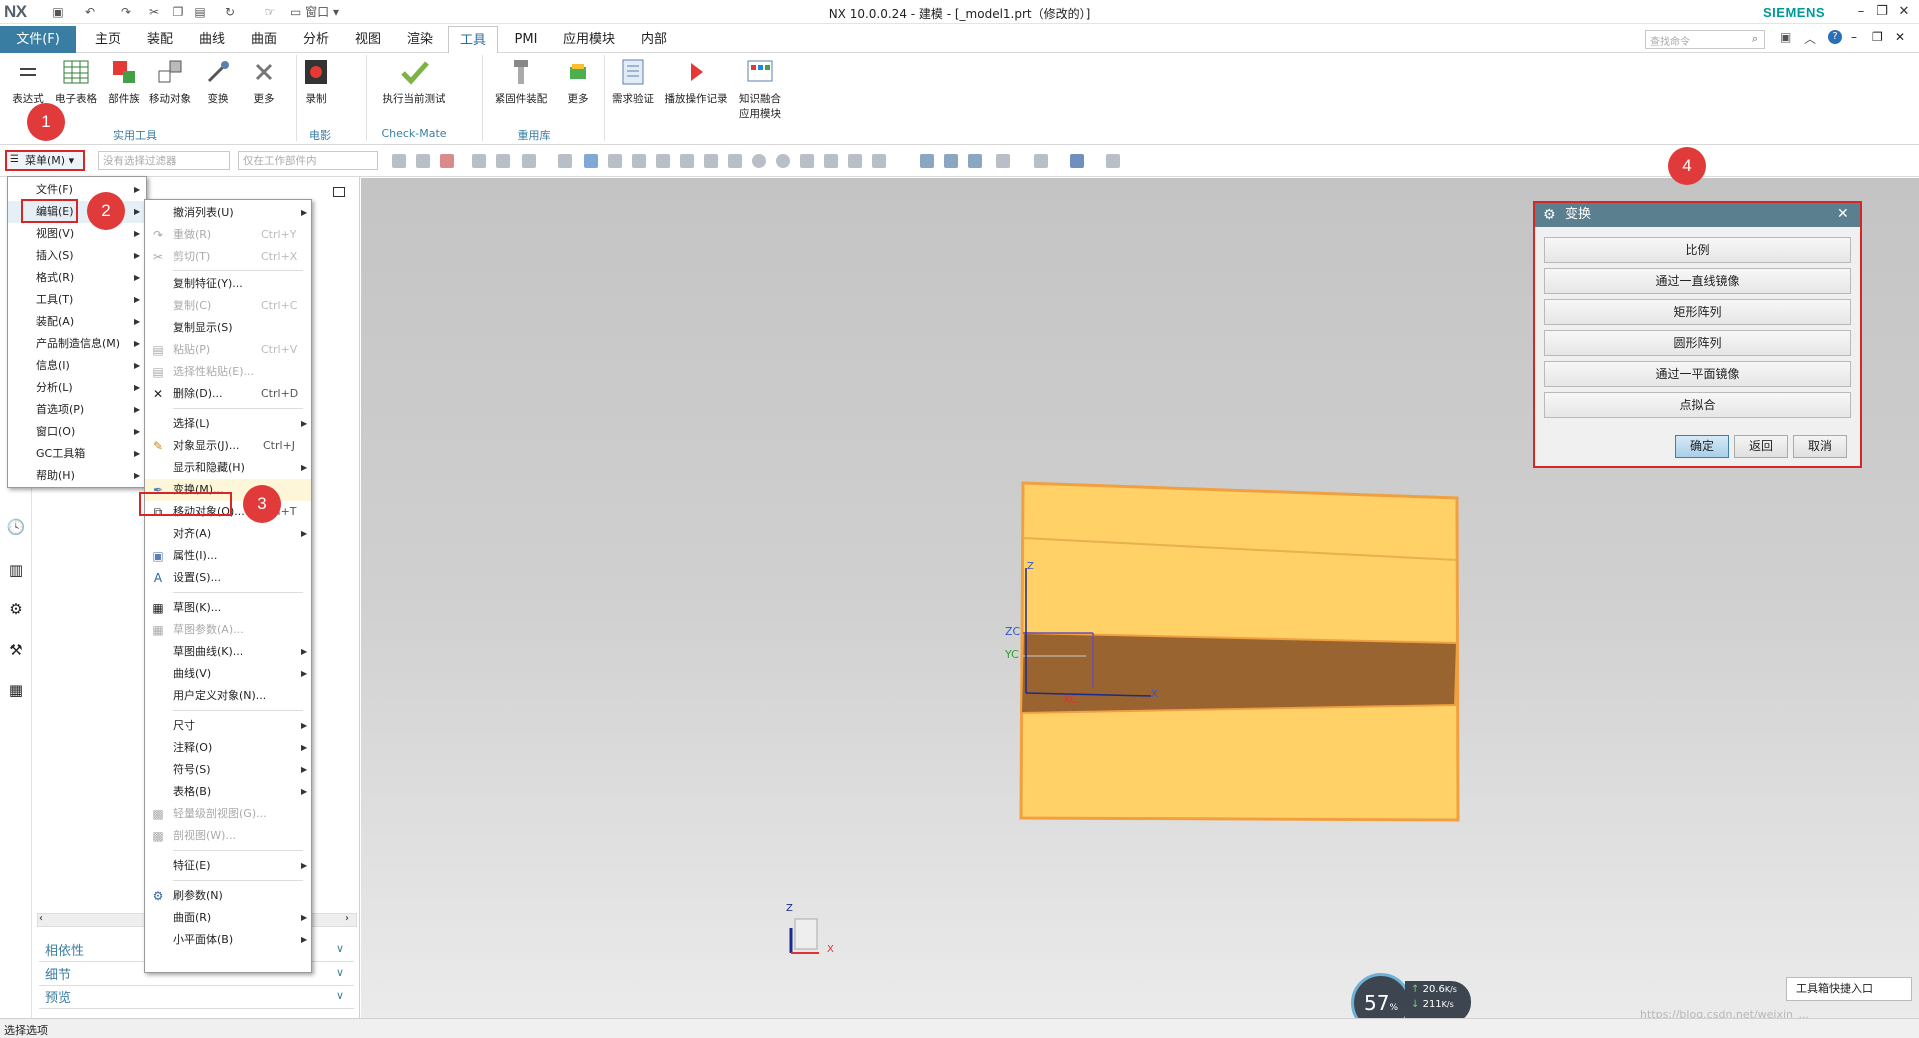 The image size is (1919, 1038). Describe the element at coordinates (77, 190) in the screenshot. I see `menu-item-file: 文件(F) ▶` at that location.